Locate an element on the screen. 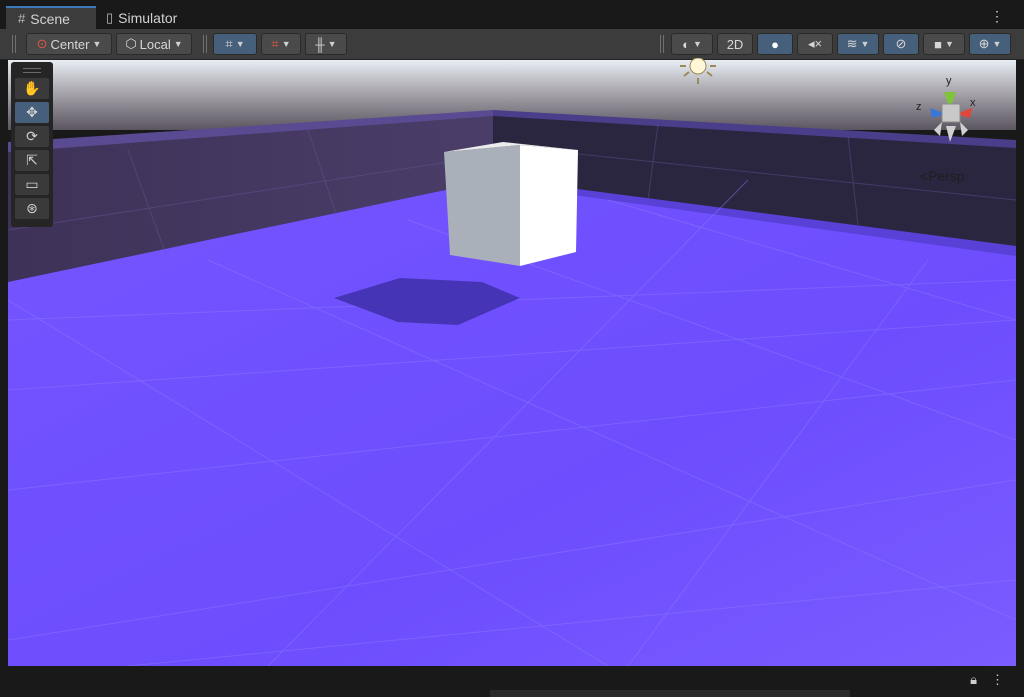  gizmo-y-label: y is located at coordinates (949, 81).